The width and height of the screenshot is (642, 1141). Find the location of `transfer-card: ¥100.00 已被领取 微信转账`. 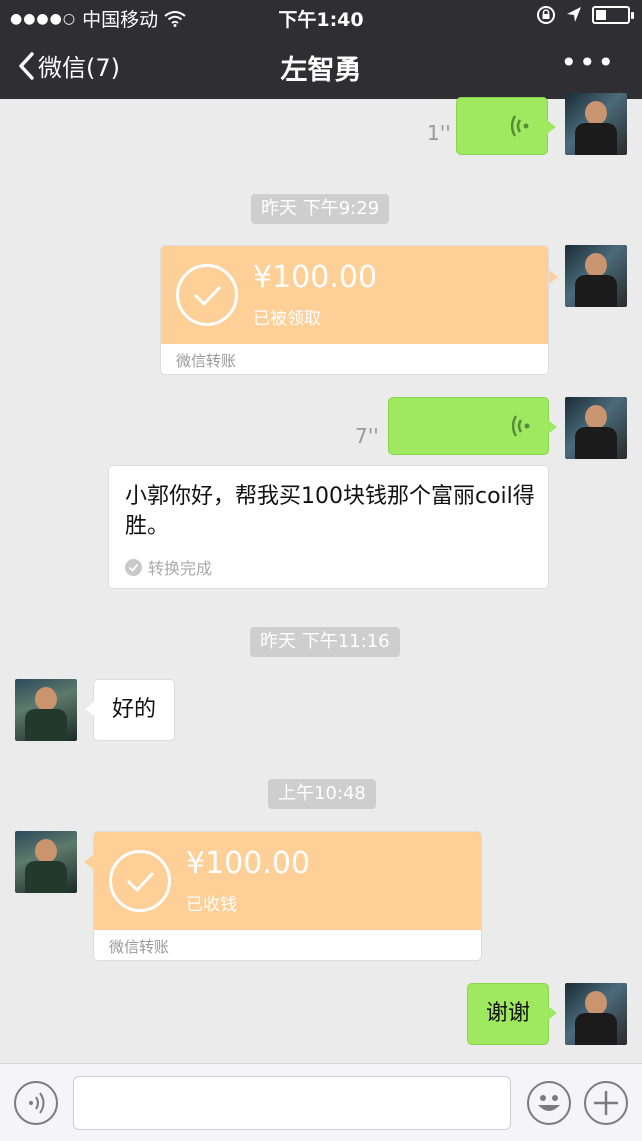

transfer-card: ¥100.00 已被领取 微信转账 is located at coordinates (354, 310).